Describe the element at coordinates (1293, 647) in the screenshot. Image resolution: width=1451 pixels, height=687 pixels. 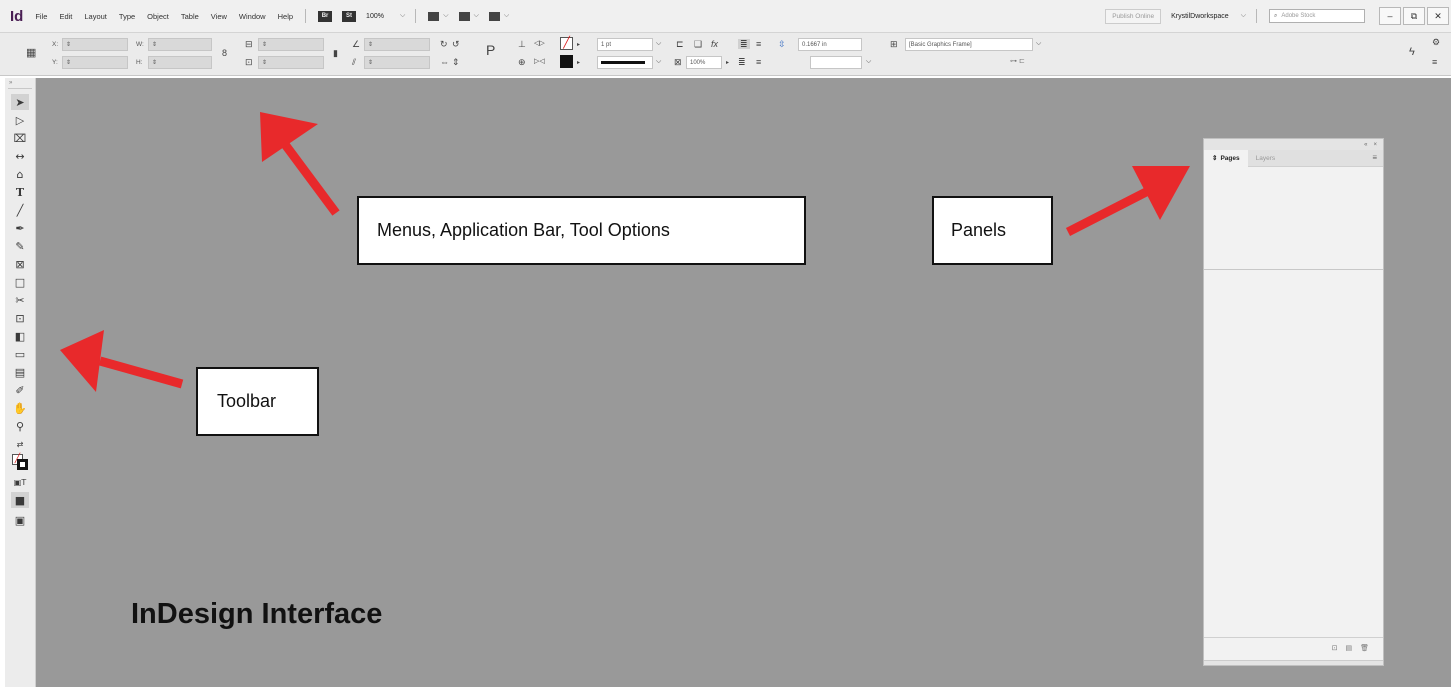
I see `panel-footer: ⊡ ▤ 🗑` at that location.